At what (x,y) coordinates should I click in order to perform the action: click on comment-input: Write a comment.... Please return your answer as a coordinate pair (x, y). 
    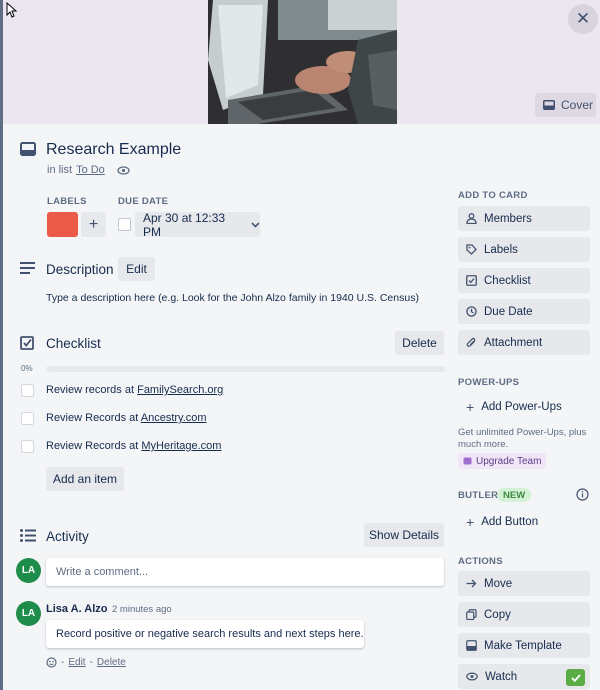
    Looking at the image, I should click on (245, 572).